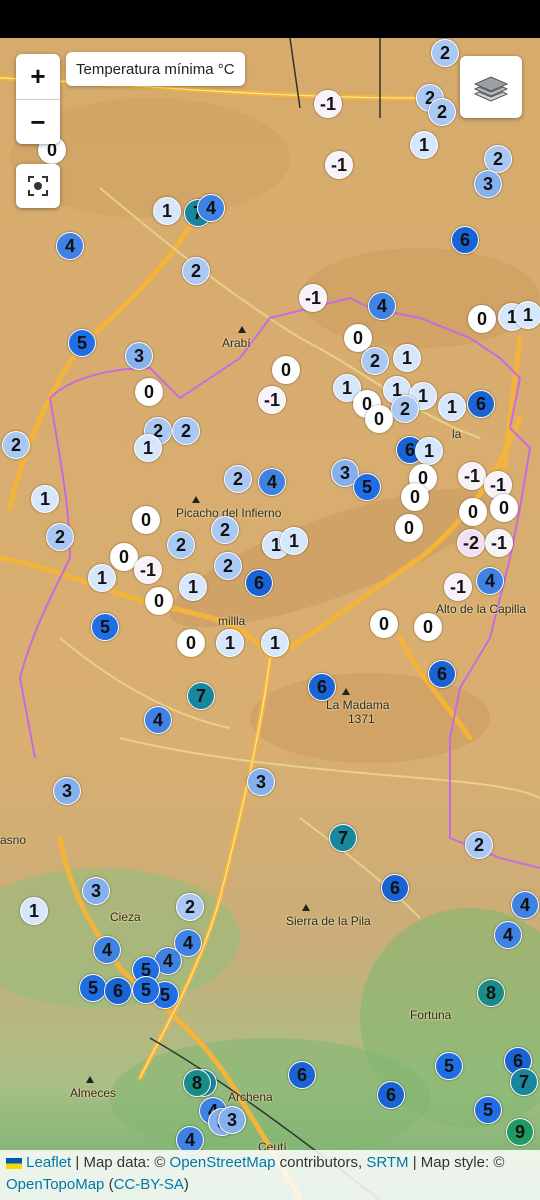 This screenshot has width=540, height=1200. What do you see at coordinates (471, 543) in the screenshot?
I see `station-marker: -2` at bounding box center [471, 543].